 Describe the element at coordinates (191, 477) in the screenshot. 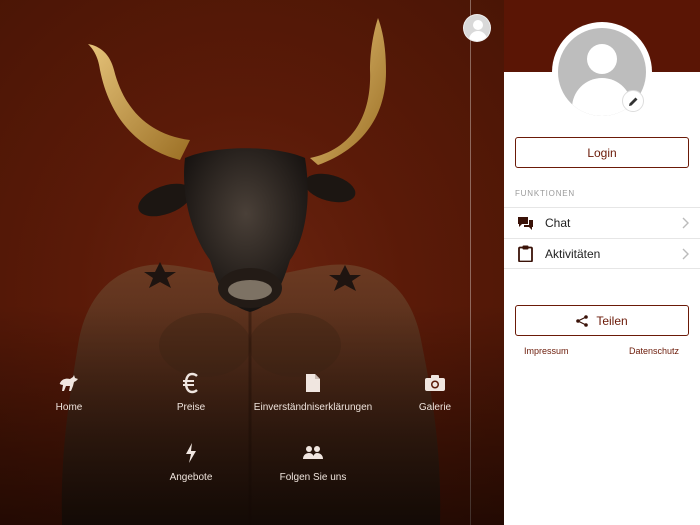

I see `nav-label-angebote: Angebote` at that location.